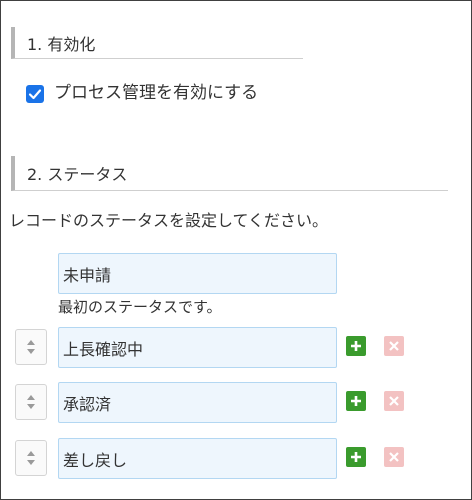 The width and height of the screenshot is (472, 500). Describe the element at coordinates (61, 44) in the screenshot. I see `section-title-enable: 1. 有効化` at that location.